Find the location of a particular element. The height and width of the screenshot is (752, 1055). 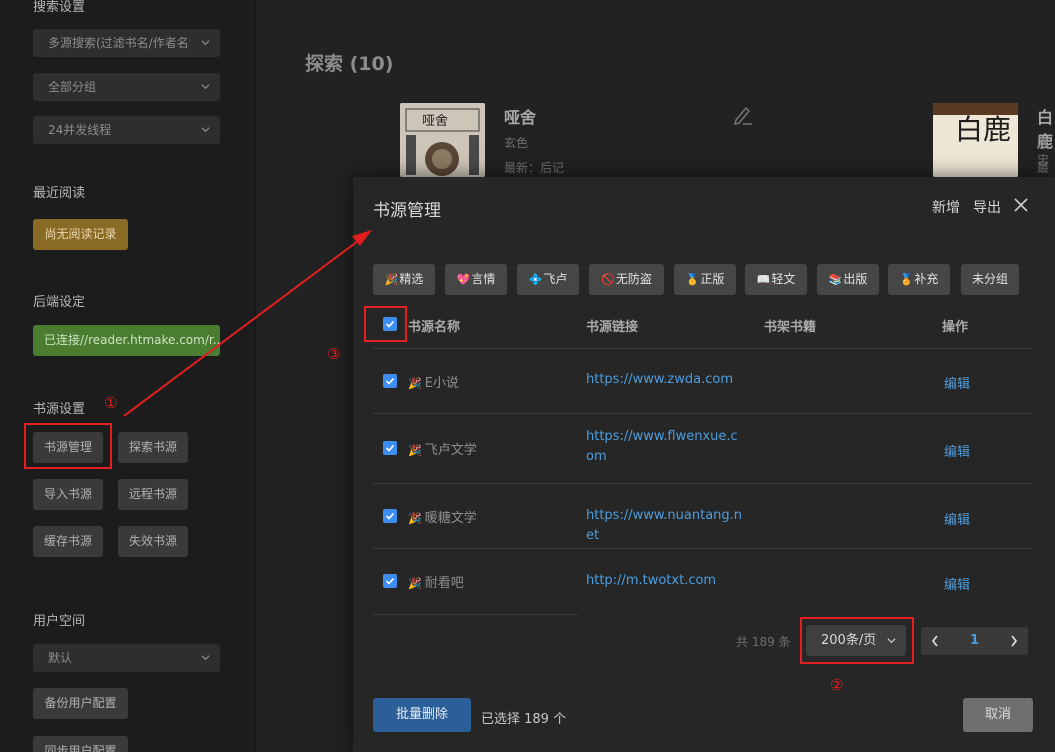

annotation-label-two: ② is located at coordinates (837, 685).